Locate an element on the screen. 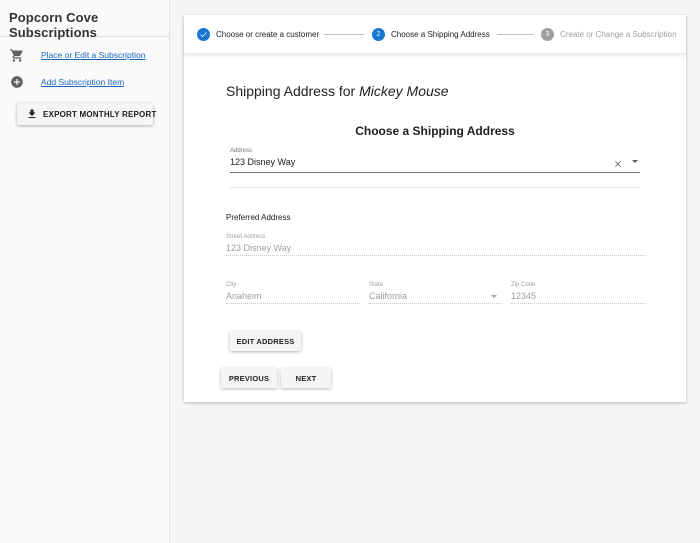 Image resolution: width=700 pixels, height=543 pixels. step-label: Choose a Shipping Address is located at coordinates (440, 34).